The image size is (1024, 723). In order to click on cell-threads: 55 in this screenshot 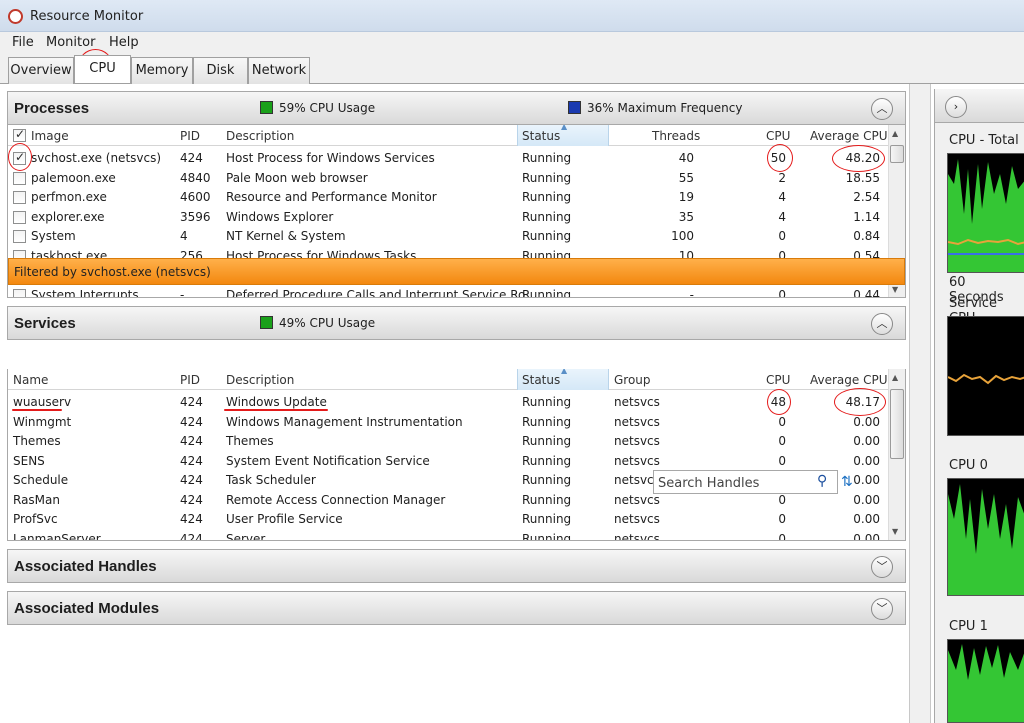, I will do `click(686, 177)`.